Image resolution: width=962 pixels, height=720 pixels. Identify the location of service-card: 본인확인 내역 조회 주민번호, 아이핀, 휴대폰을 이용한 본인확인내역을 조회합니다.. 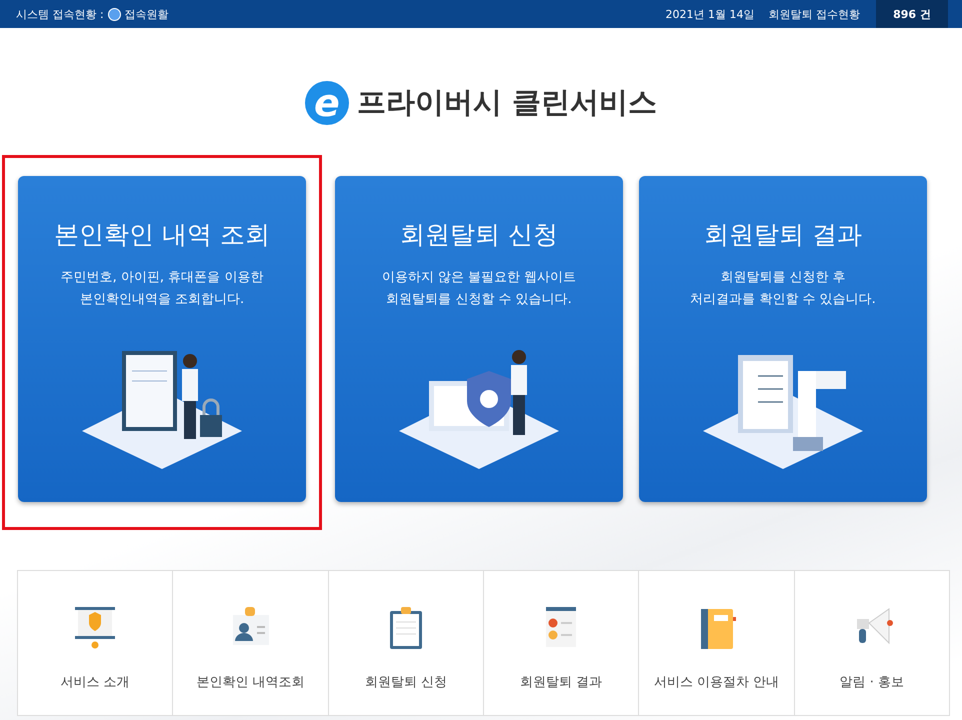
(162, 339).